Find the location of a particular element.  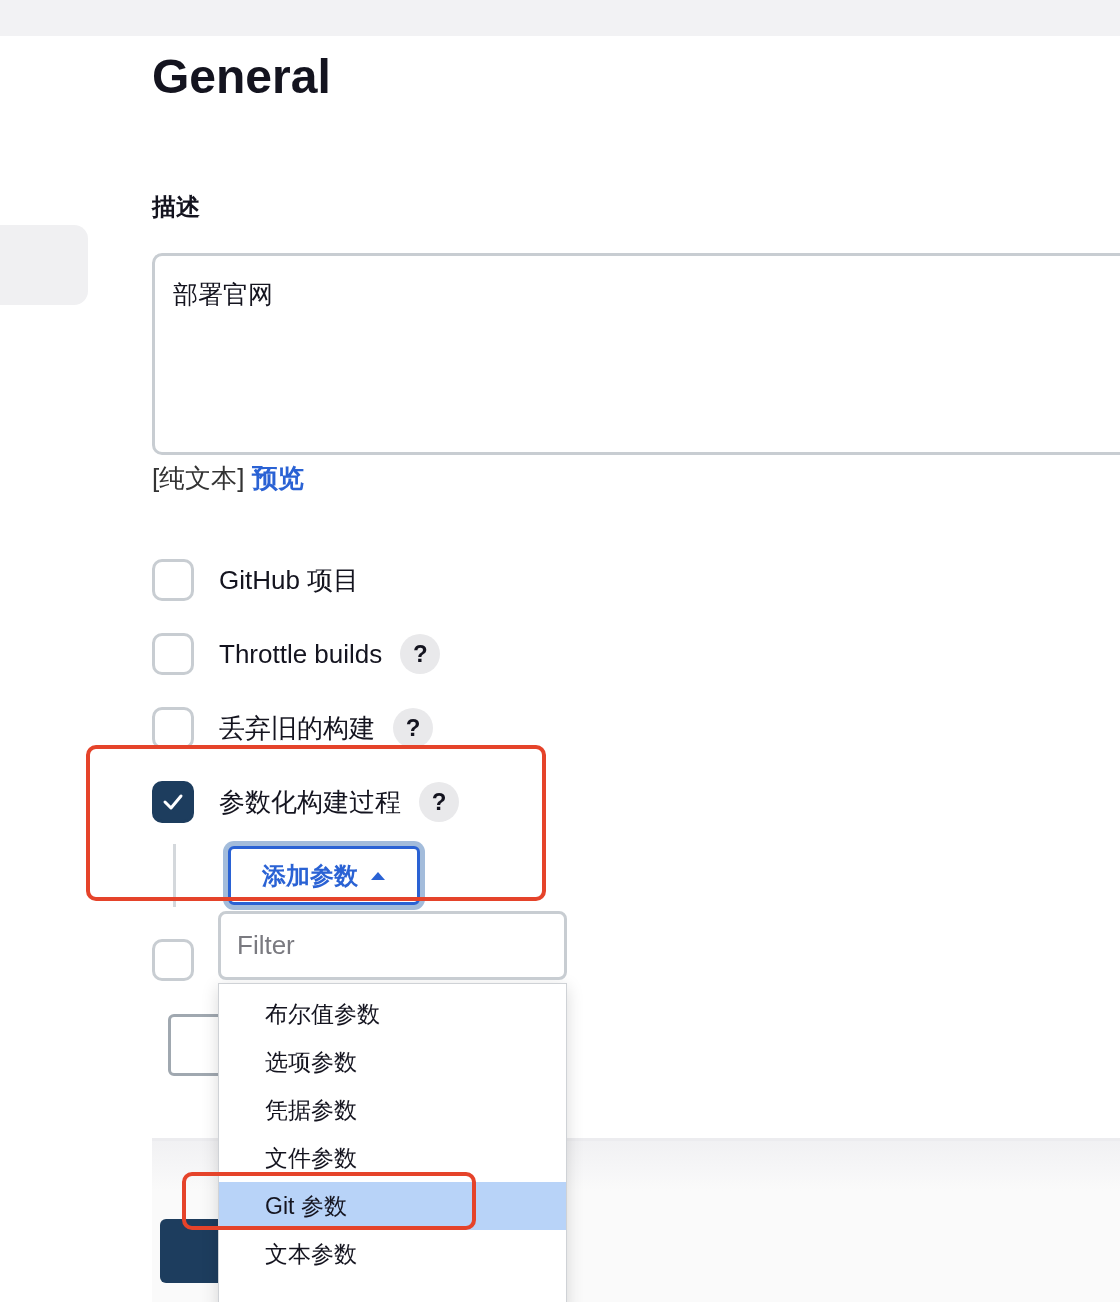

preview-link: 预览 is located at coordinates (278, 478).